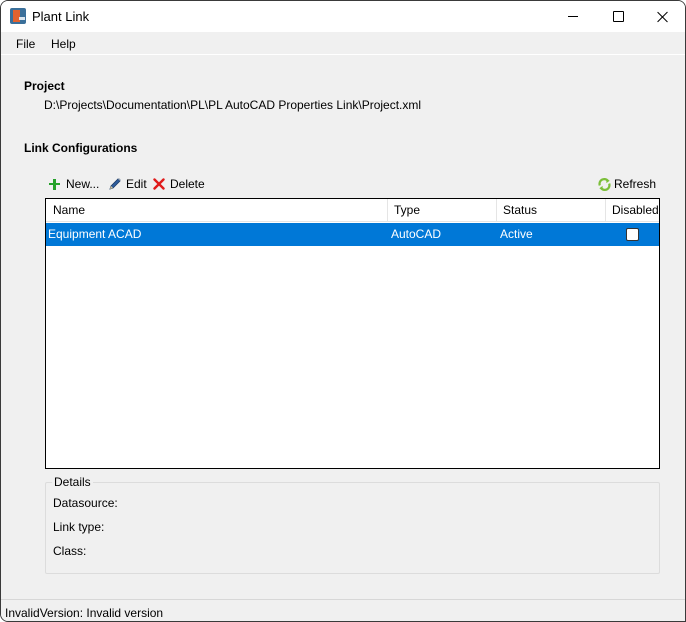  I want to click on maximize-button, so click(618, 16).